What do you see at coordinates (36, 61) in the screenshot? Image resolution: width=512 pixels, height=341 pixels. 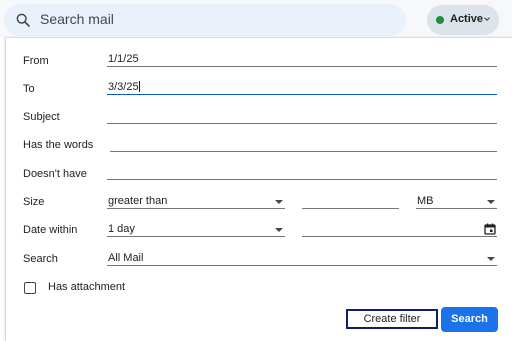 I see `from-label: From` at bounding box center [36, 61].